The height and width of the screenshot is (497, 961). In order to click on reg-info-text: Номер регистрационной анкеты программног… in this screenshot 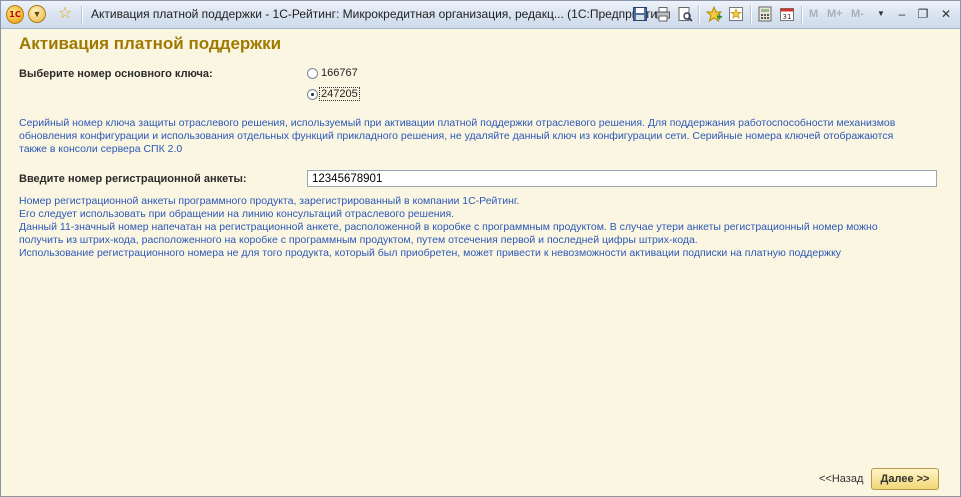, I will do `click(448, 227)`.